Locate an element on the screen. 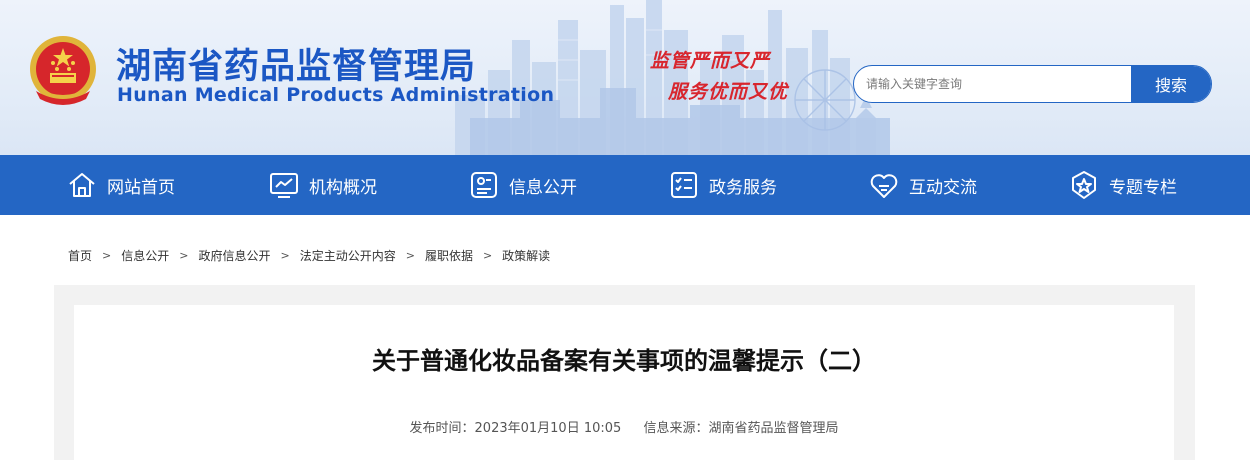 The height and width of the screenshot is (460, 1250). national-emblem-icon is located at coordinates (63, 70).